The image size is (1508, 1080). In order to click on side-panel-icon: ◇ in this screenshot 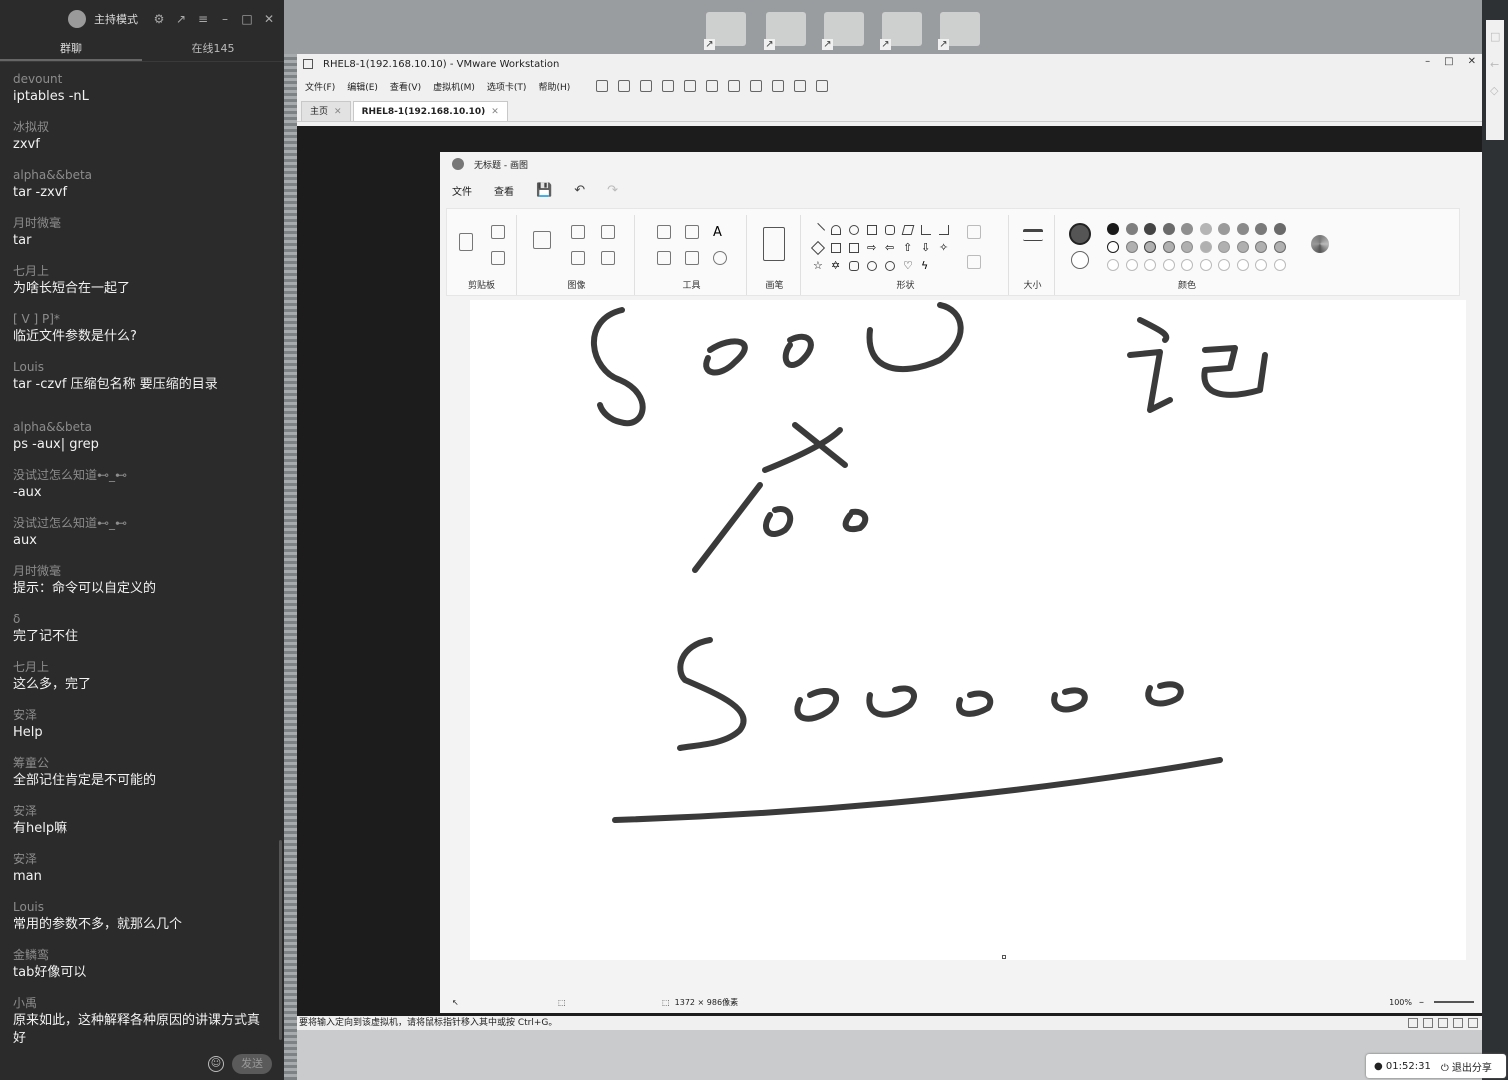, I will do `click(1494, 90)`.